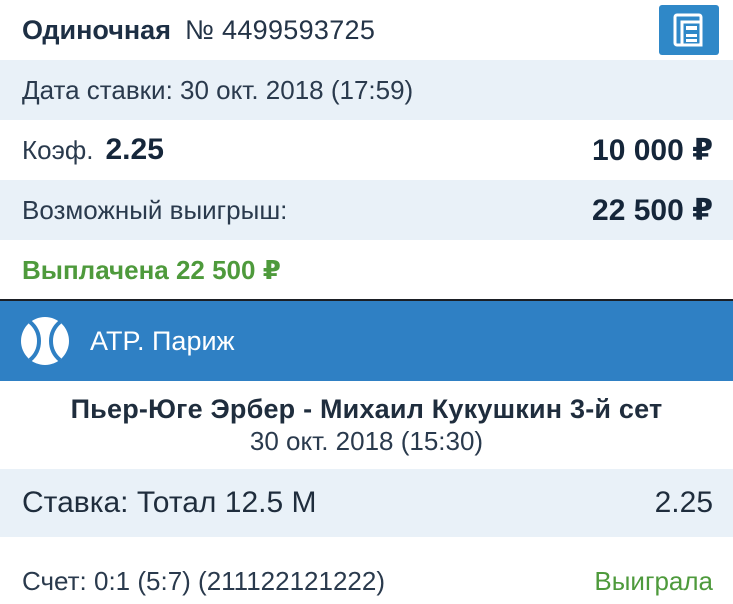 Image resolution: width=733 pixels, height=604 pixels. What do you see at coordinates (134, 149) in the screenshot?
I see `coef-value: 2.25` at bounding box center [134, 149].